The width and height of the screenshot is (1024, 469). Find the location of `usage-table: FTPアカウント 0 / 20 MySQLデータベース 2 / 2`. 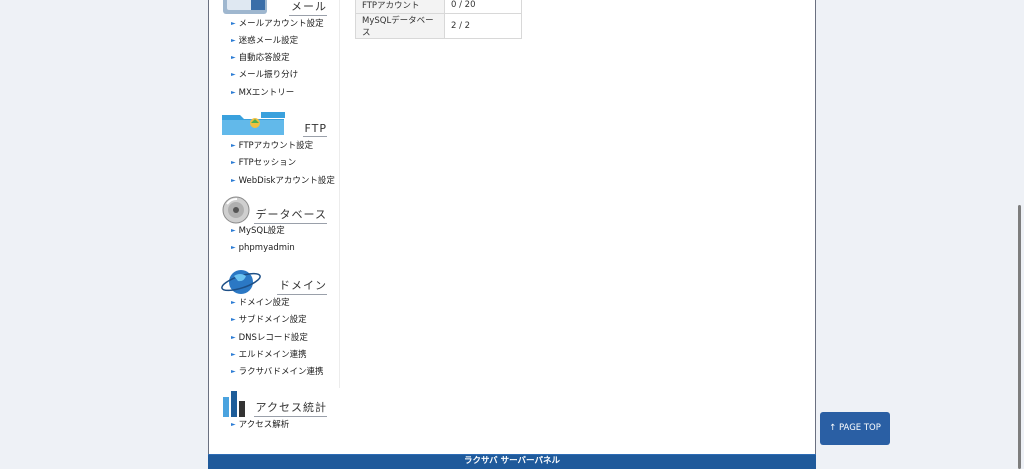

usage-table: FTPアカウント 0 / 20 MySQLデータベース 2 / 2 is located at coordinates (438, 19).